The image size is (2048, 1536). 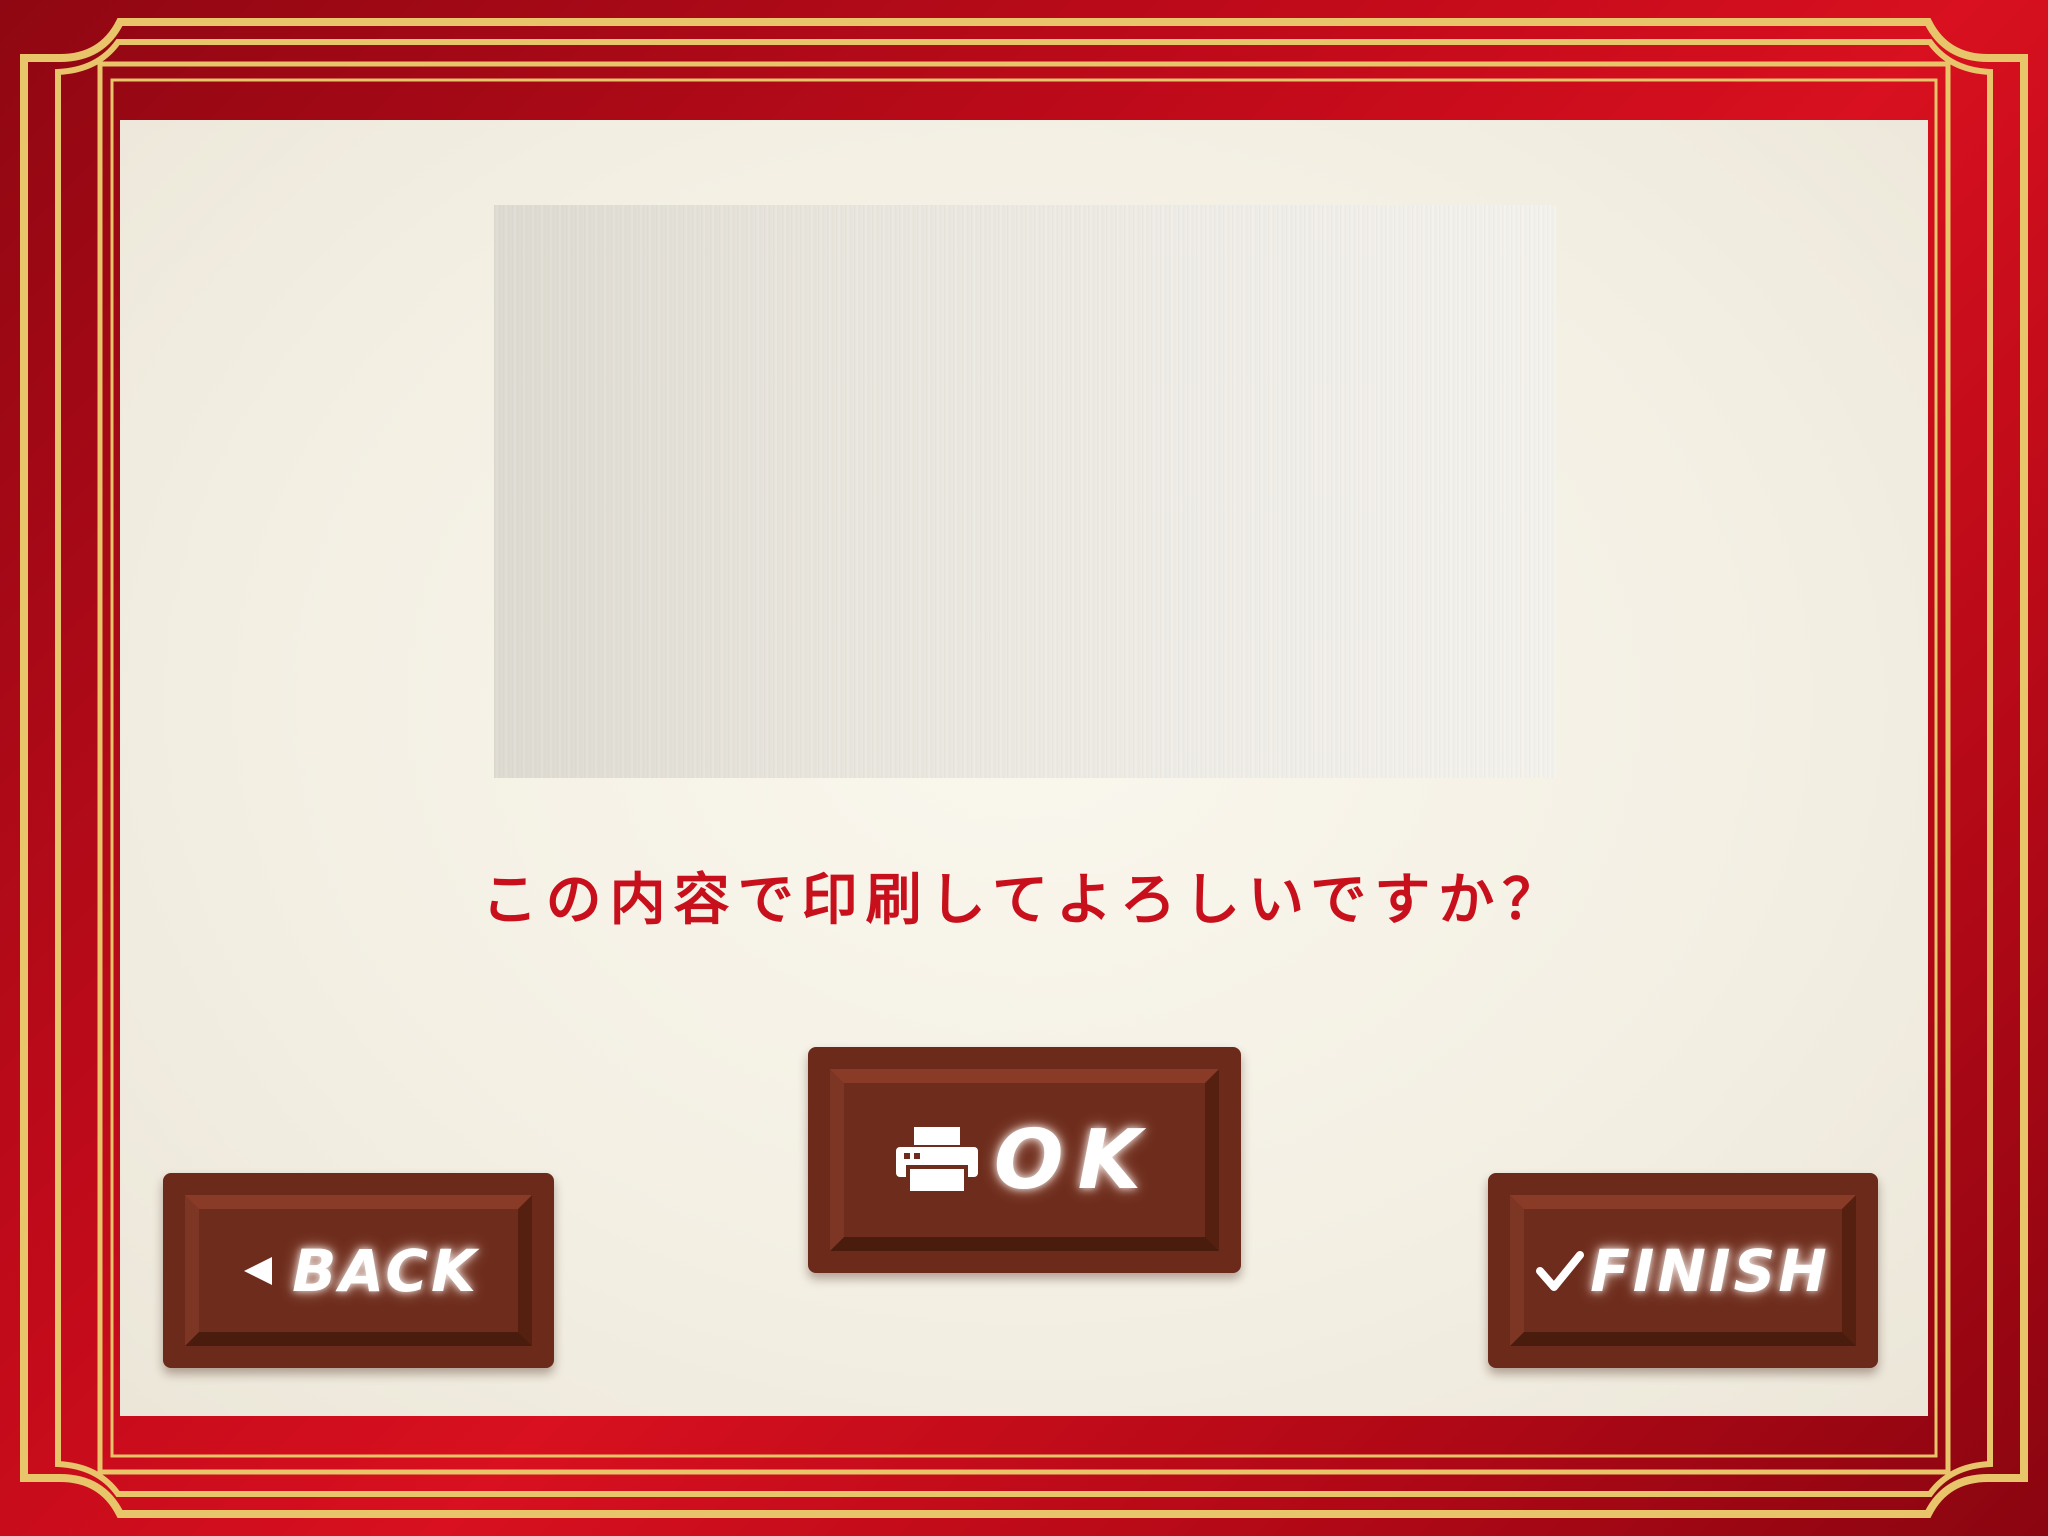 I want to click on printer-icon, so click(x=937, y=1160).